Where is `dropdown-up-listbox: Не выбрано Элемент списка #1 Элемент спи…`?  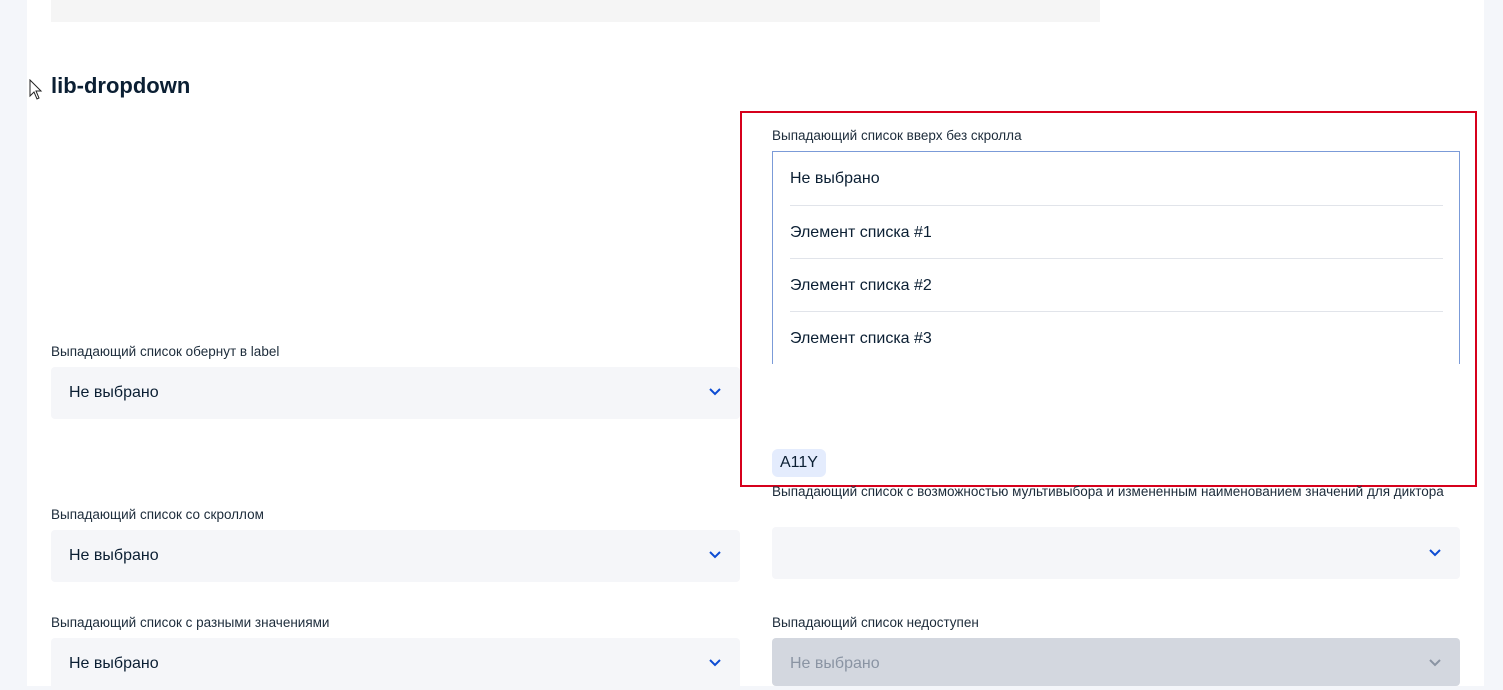
dropdown-up-listbox: Не выбрано Элемент списка #1 Элемент спи… is located at coordinates (1116, 257).